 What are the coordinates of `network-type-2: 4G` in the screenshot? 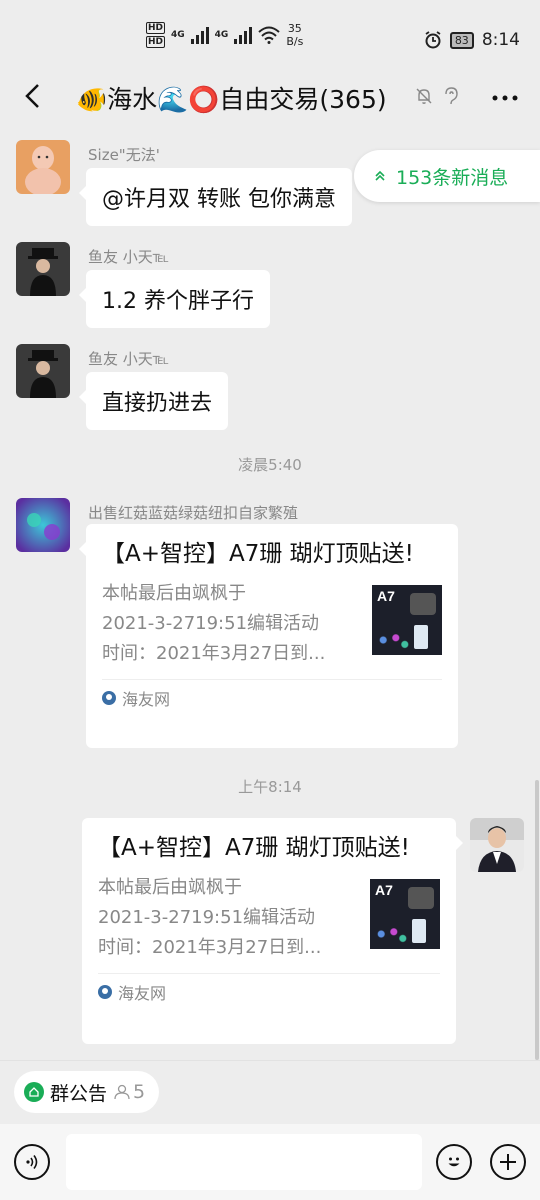 It's located at (221, 35).